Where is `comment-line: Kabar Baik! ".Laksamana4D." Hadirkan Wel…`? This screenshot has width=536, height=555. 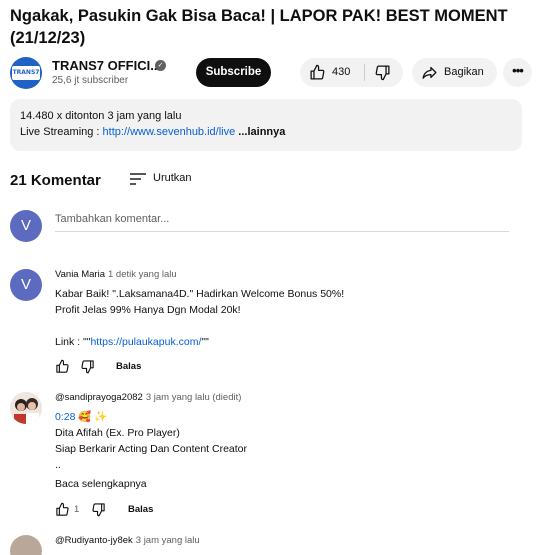
comment-line: Kabar Baik! ".Laksamana4D." Hadirkan Wel… is located at coordinates (200, 294).